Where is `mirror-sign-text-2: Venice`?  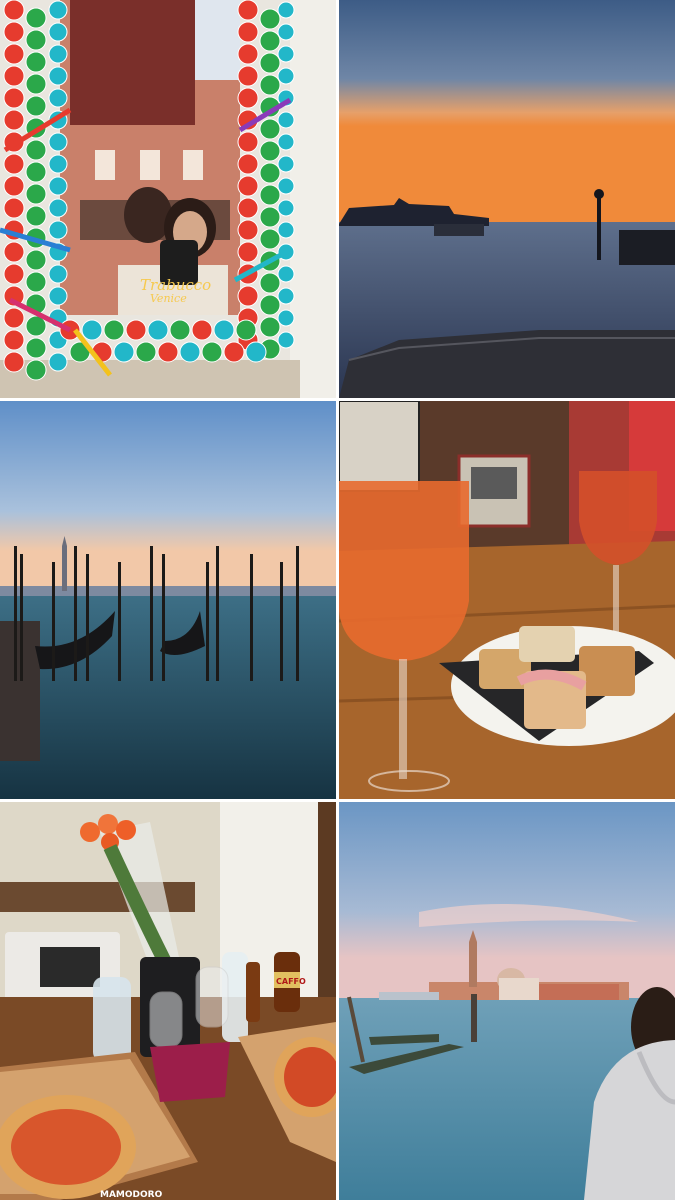 mirror-sign-text-2: Venice is located at coordinates (168, 298).